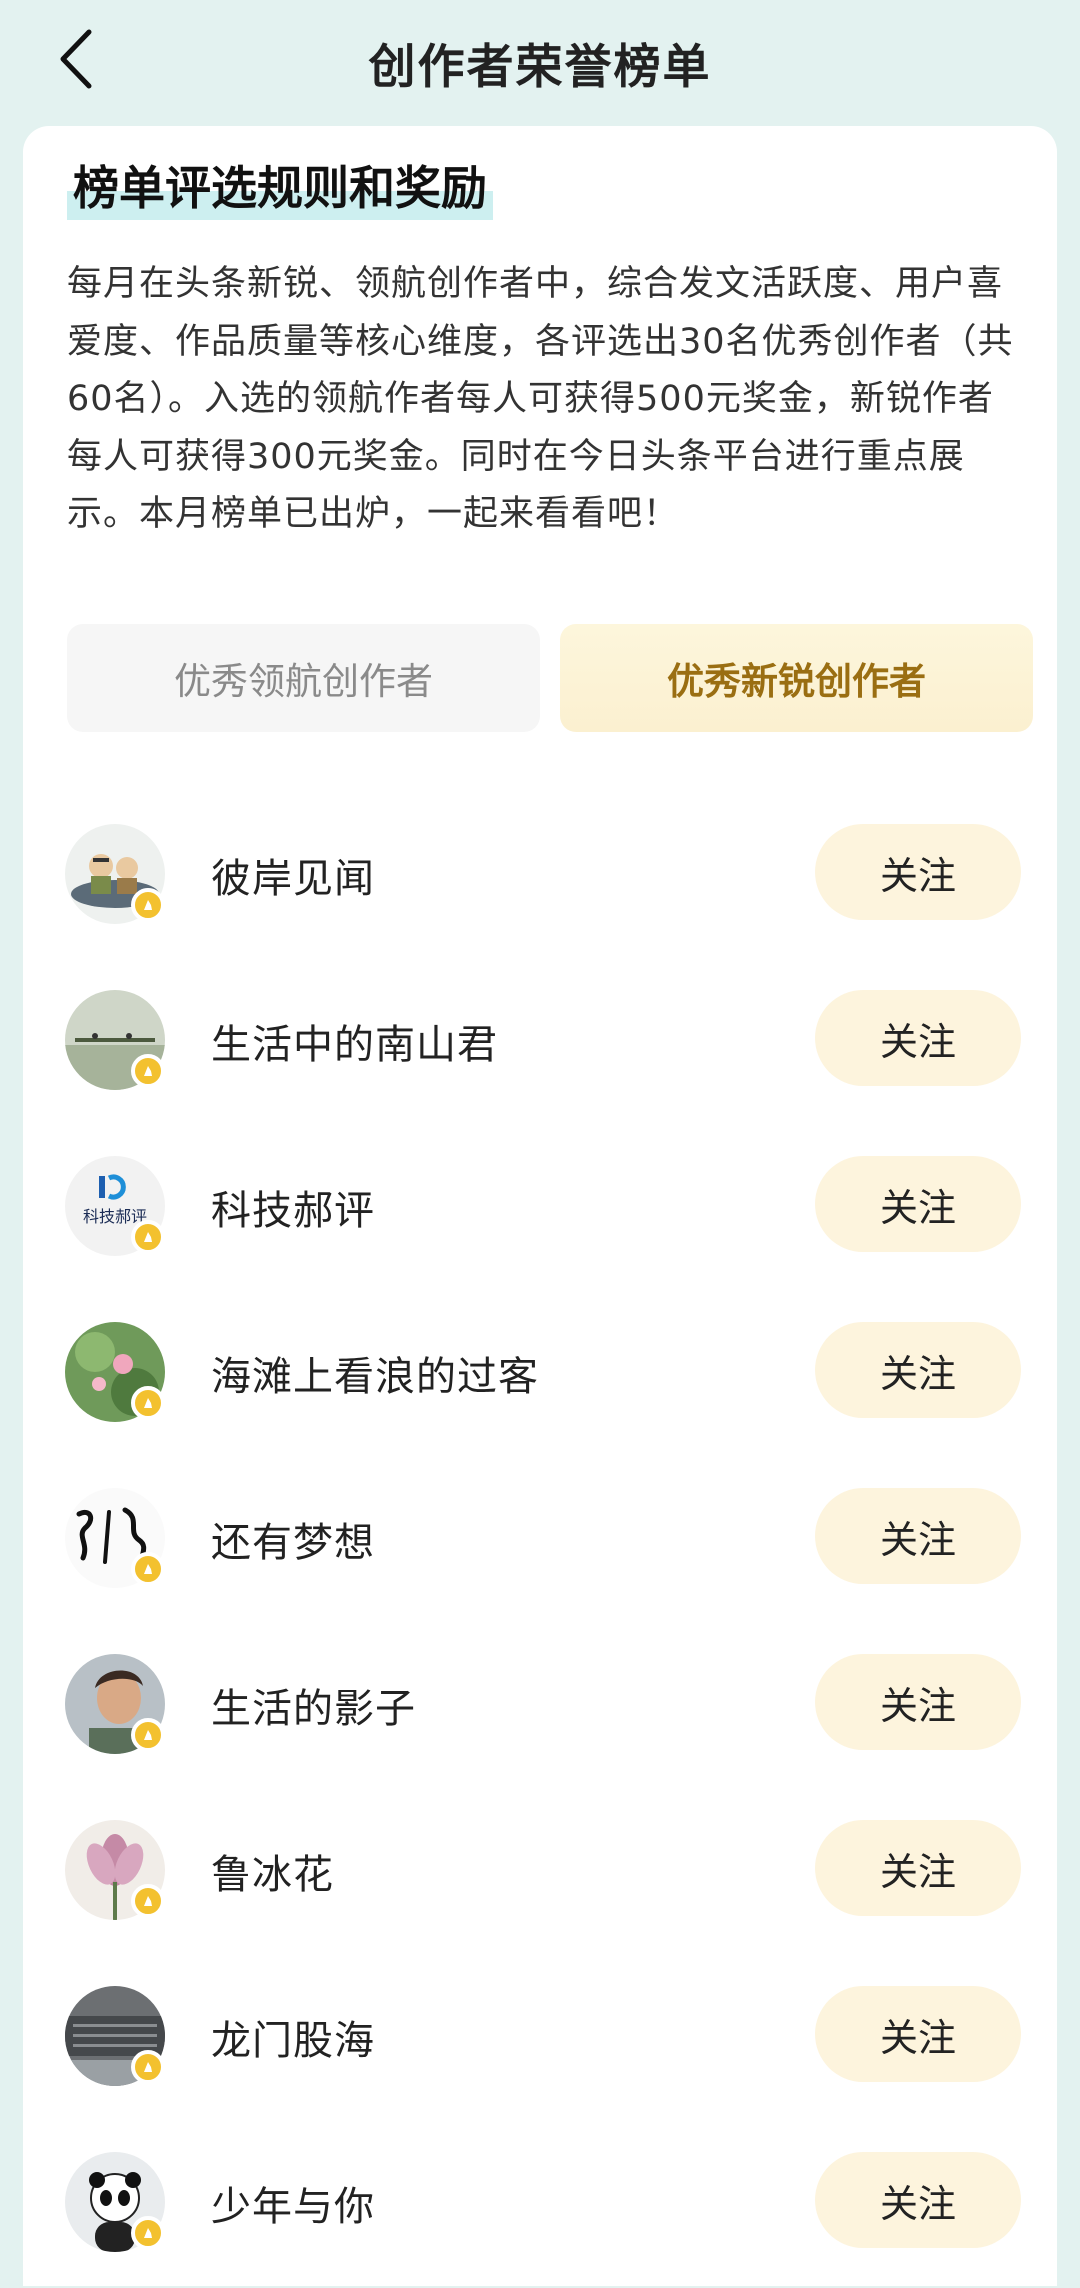  Describe the element at coordinates (313, 1705) in the screenshot. I see `creator-name: 生活的影子` at that location.